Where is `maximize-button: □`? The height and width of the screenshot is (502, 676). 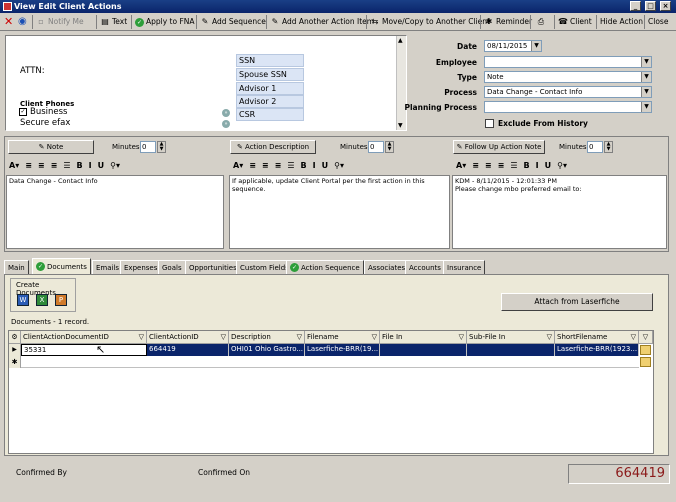
maximize-button: □ is located at coordinates (650, 6).